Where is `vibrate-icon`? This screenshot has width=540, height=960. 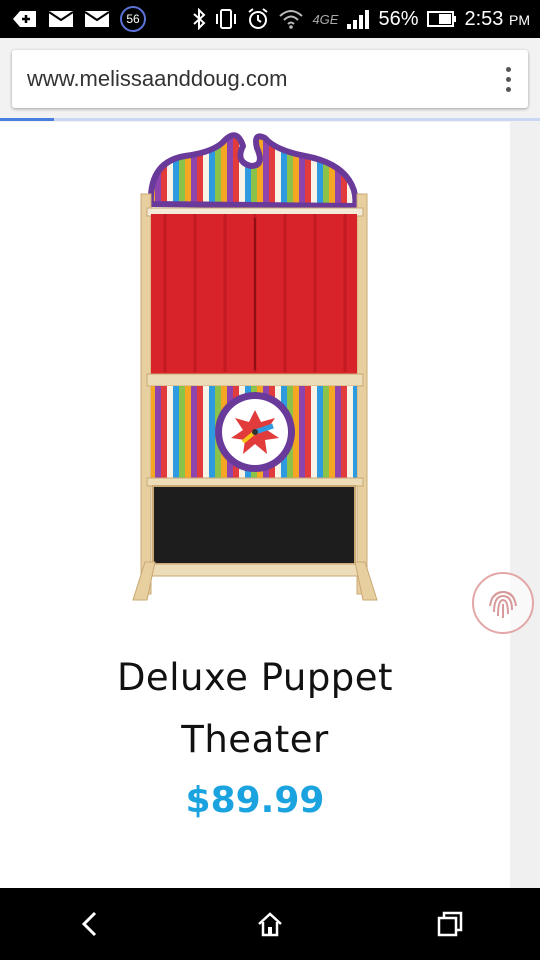 vibrate-icon is located at coordinates (226, 19).